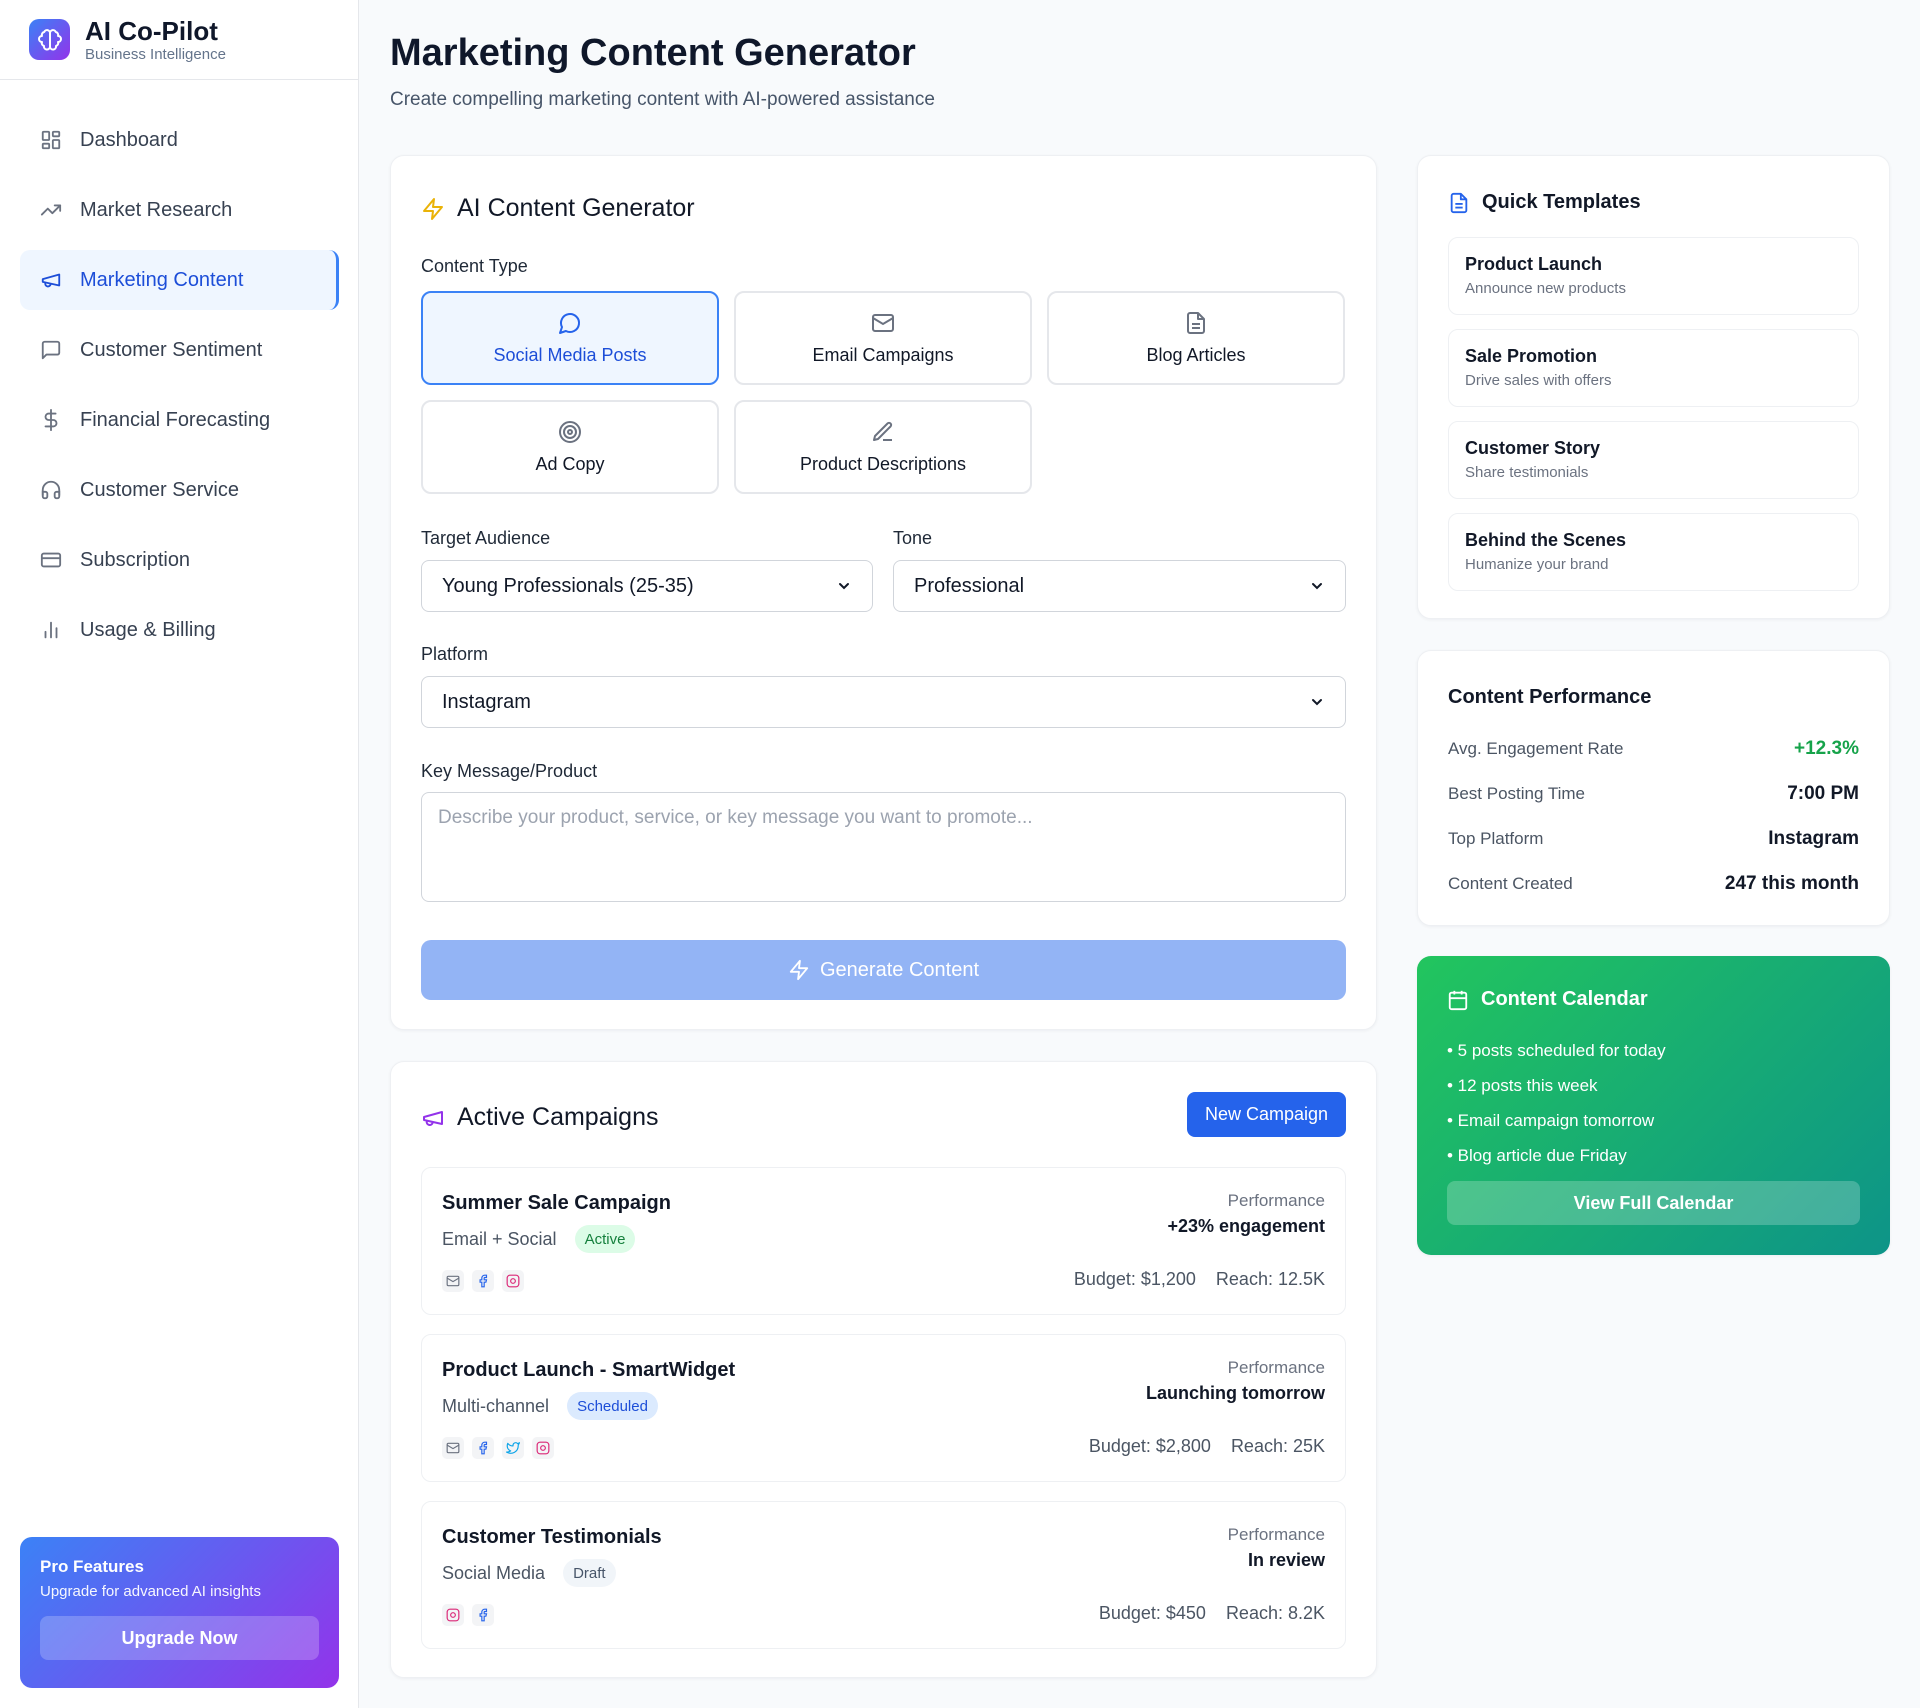 This screenshot has height=1708, width=1920. I want to click on campaigns-header: Active Campaigns, so click(539, 1117).